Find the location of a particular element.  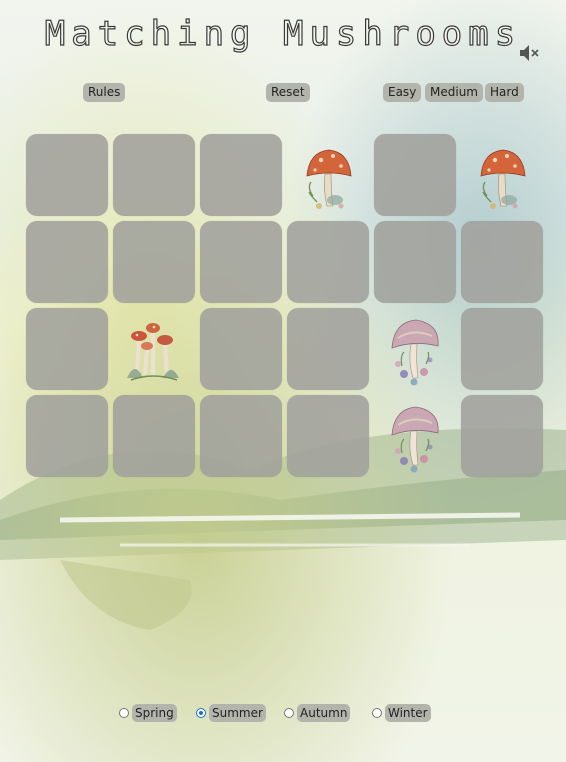

hard-button: Hard is located at coordinates (504, 92).